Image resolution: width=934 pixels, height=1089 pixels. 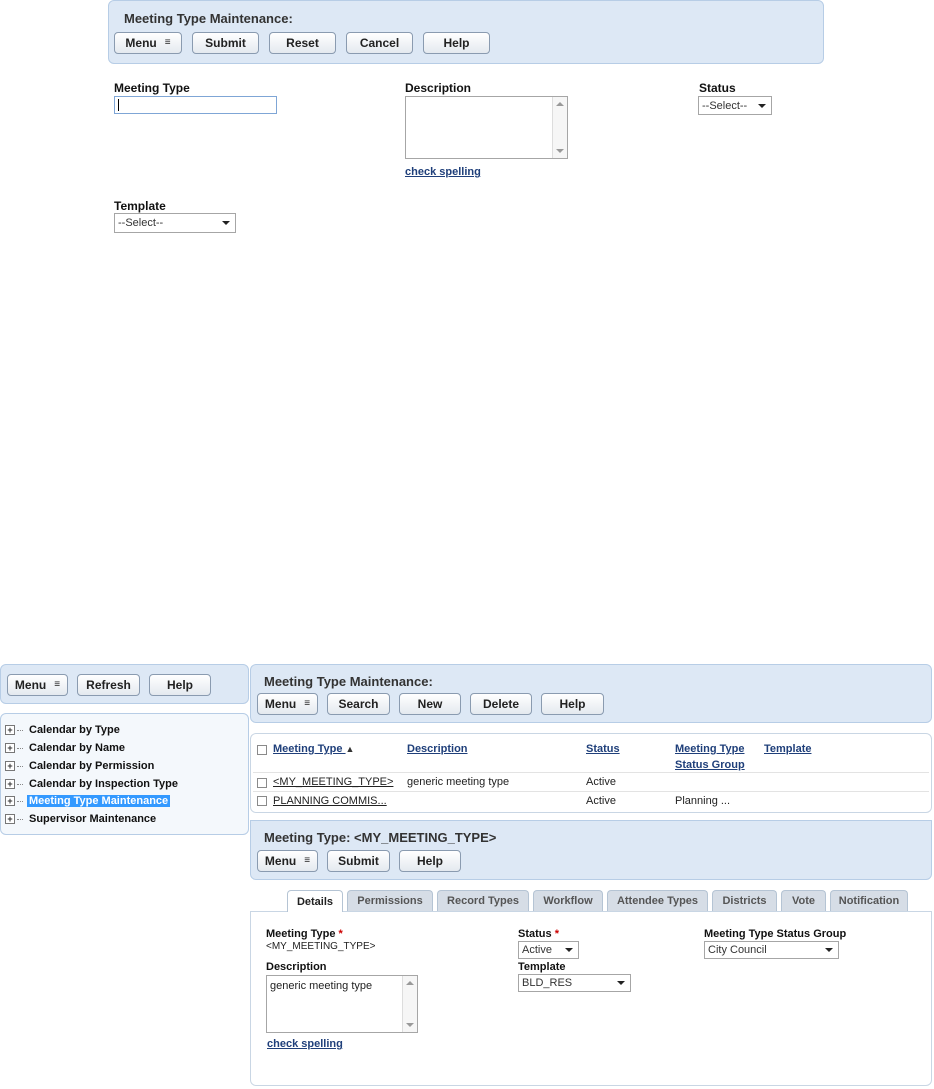 What do you see at coordinates (430, 704) in the screenshot?
I see `new-button: New` at bounding box center [430, 704].